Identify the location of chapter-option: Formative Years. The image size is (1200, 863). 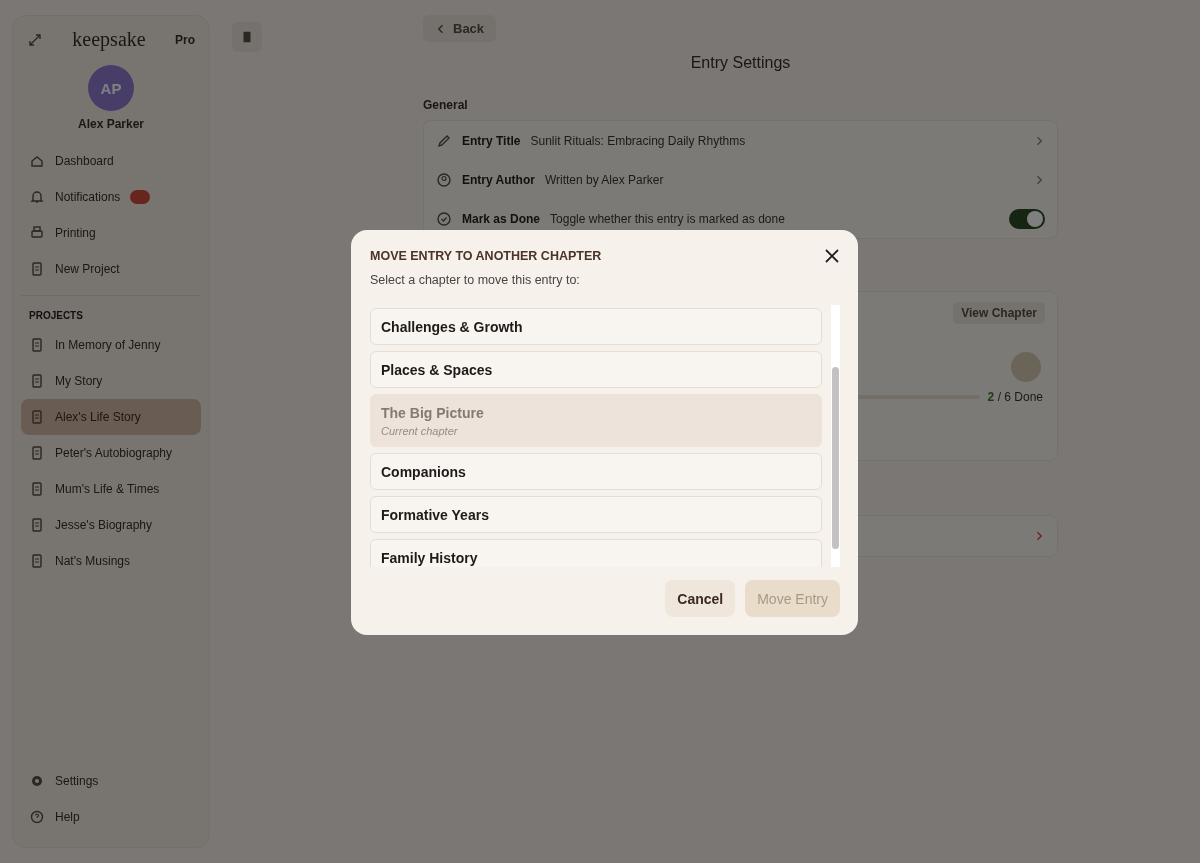
(596, 514).